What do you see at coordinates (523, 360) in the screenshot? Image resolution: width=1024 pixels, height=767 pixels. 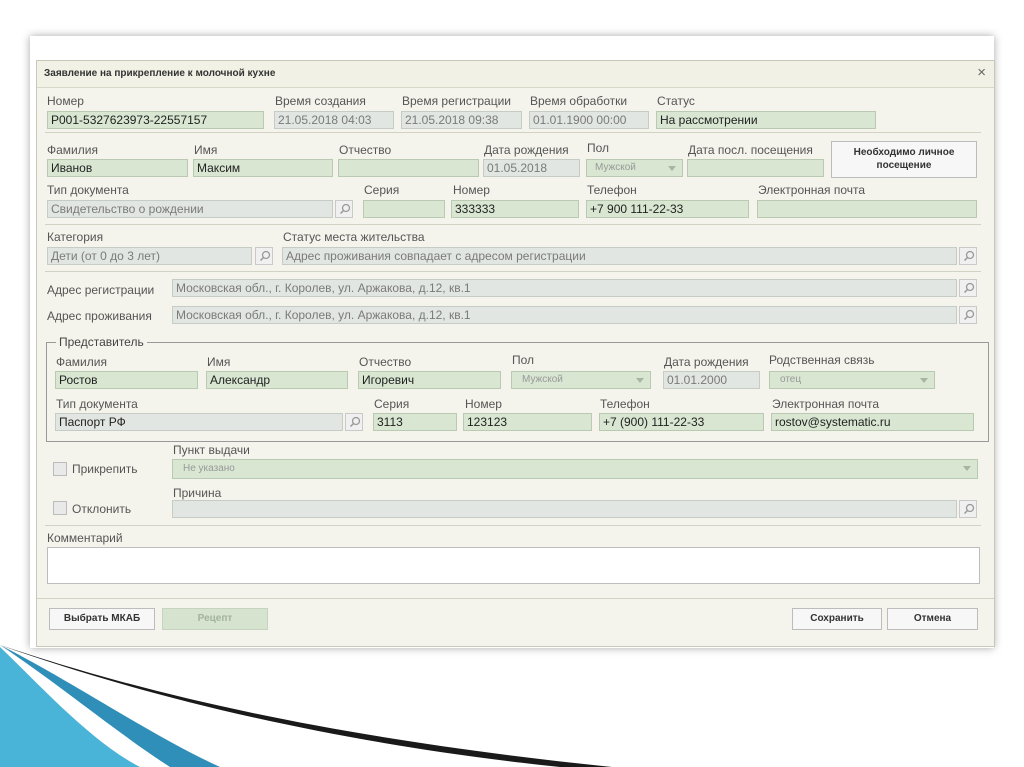 I see `rep-gender-label: Пол` at bounding box center [523, 360].